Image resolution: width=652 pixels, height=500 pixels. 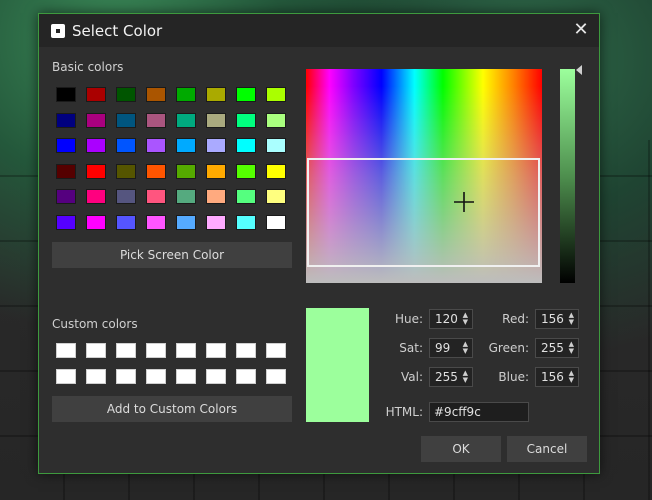 I want to click on hue-label: Hue:, so click(x=408, y=319).